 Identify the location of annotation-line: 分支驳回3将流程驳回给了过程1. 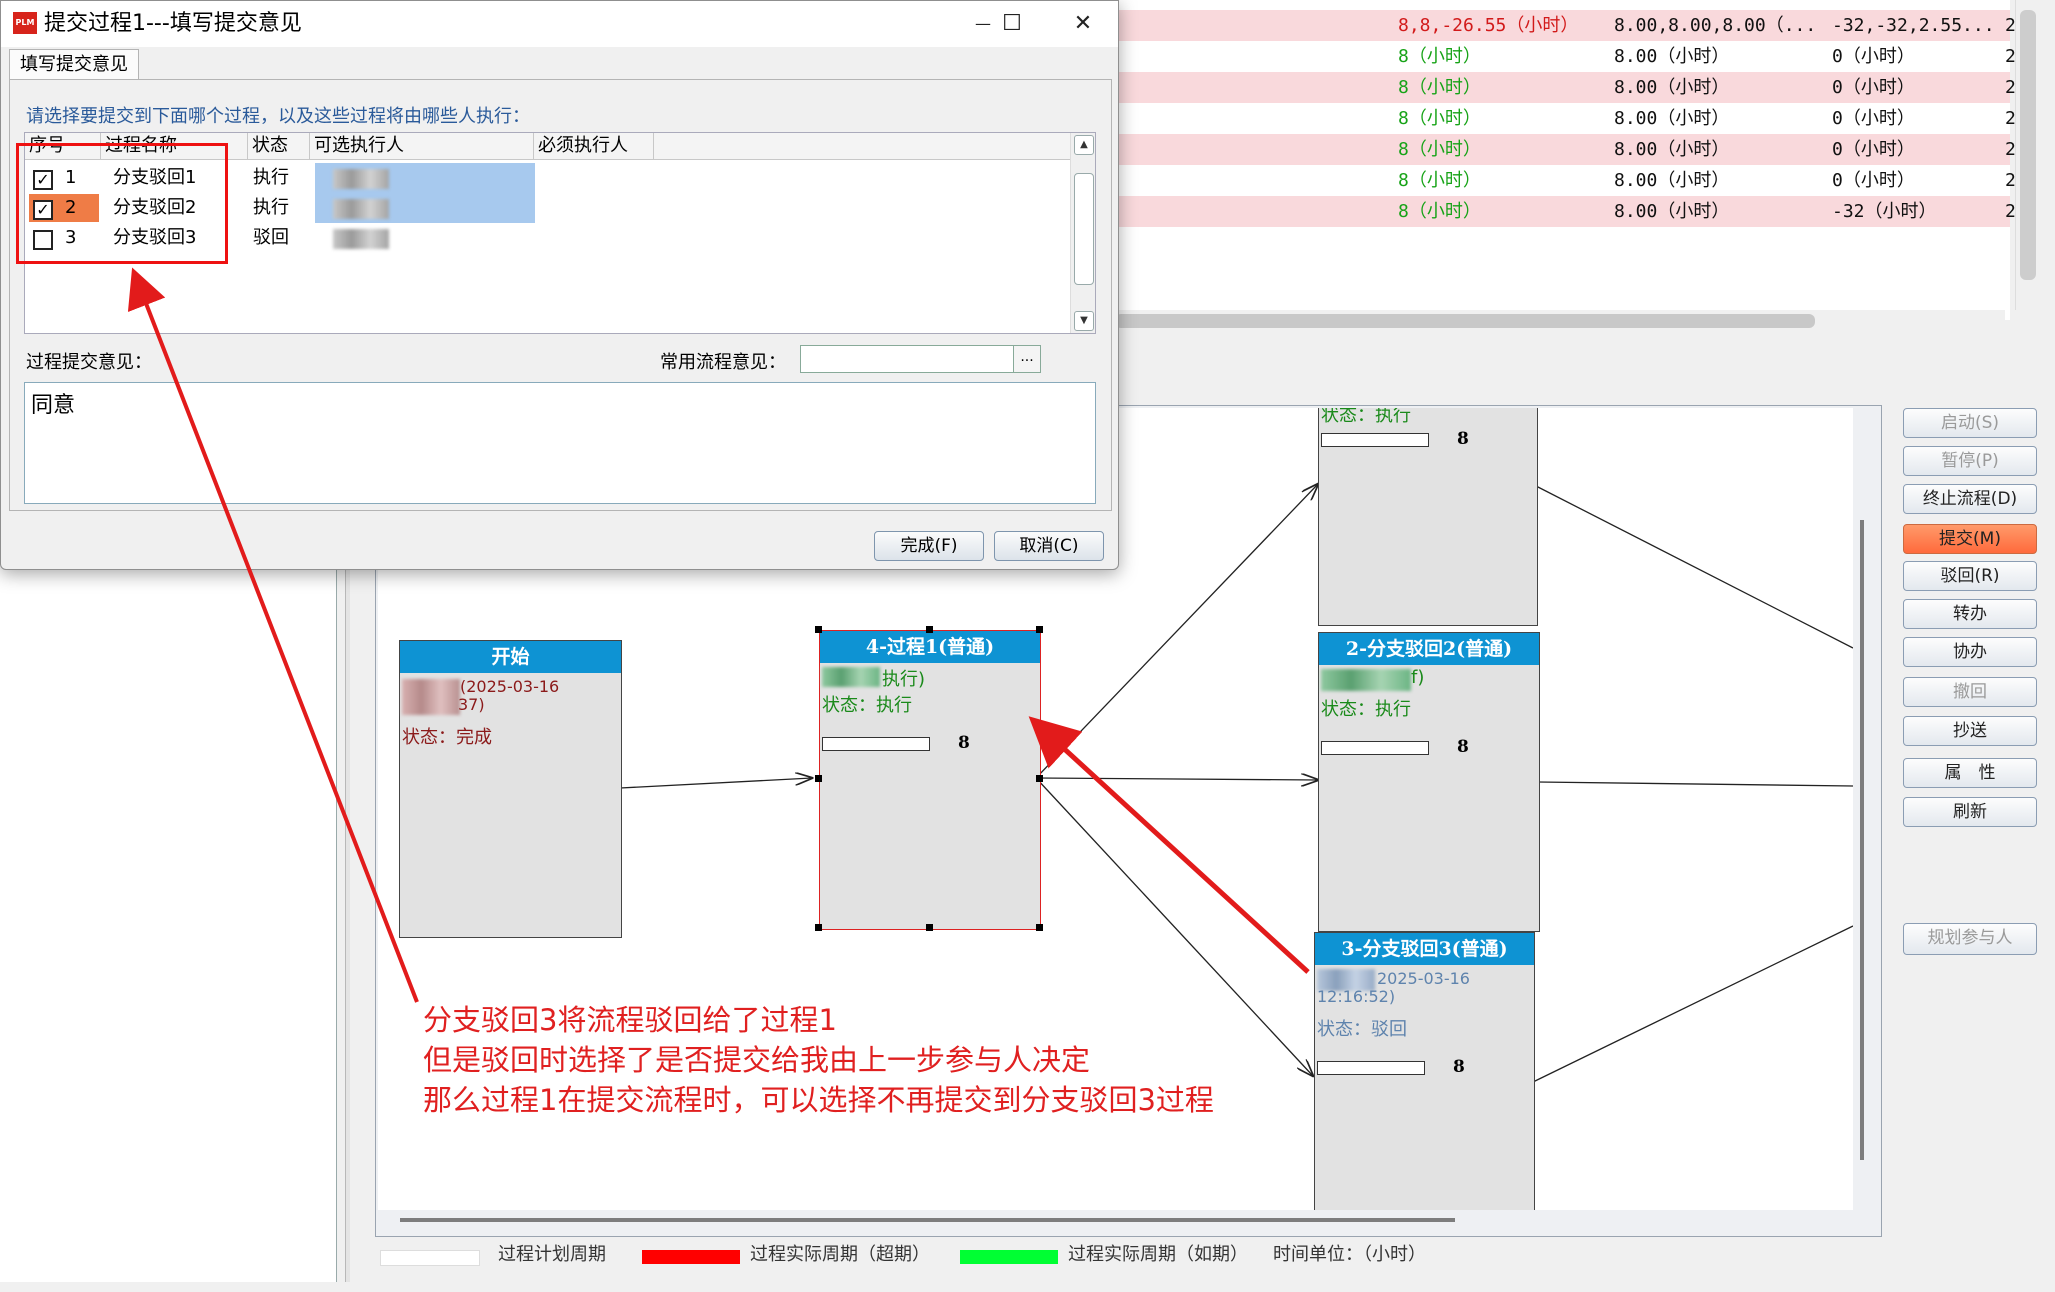
(630, 1020).